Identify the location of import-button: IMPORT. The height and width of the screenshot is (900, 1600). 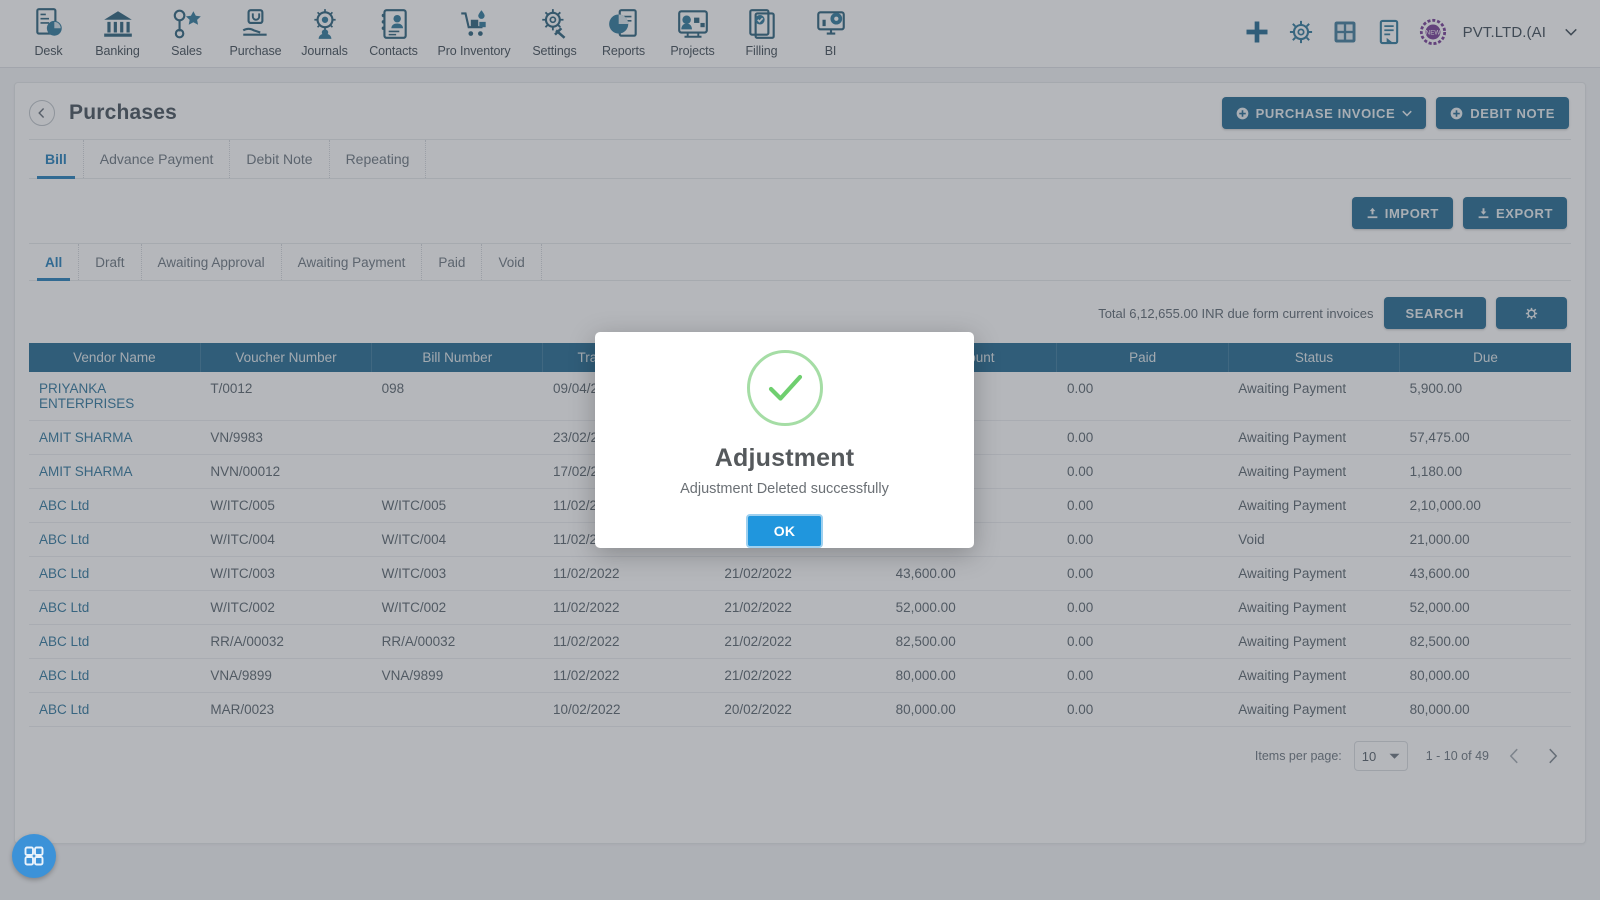
(1402, 213).